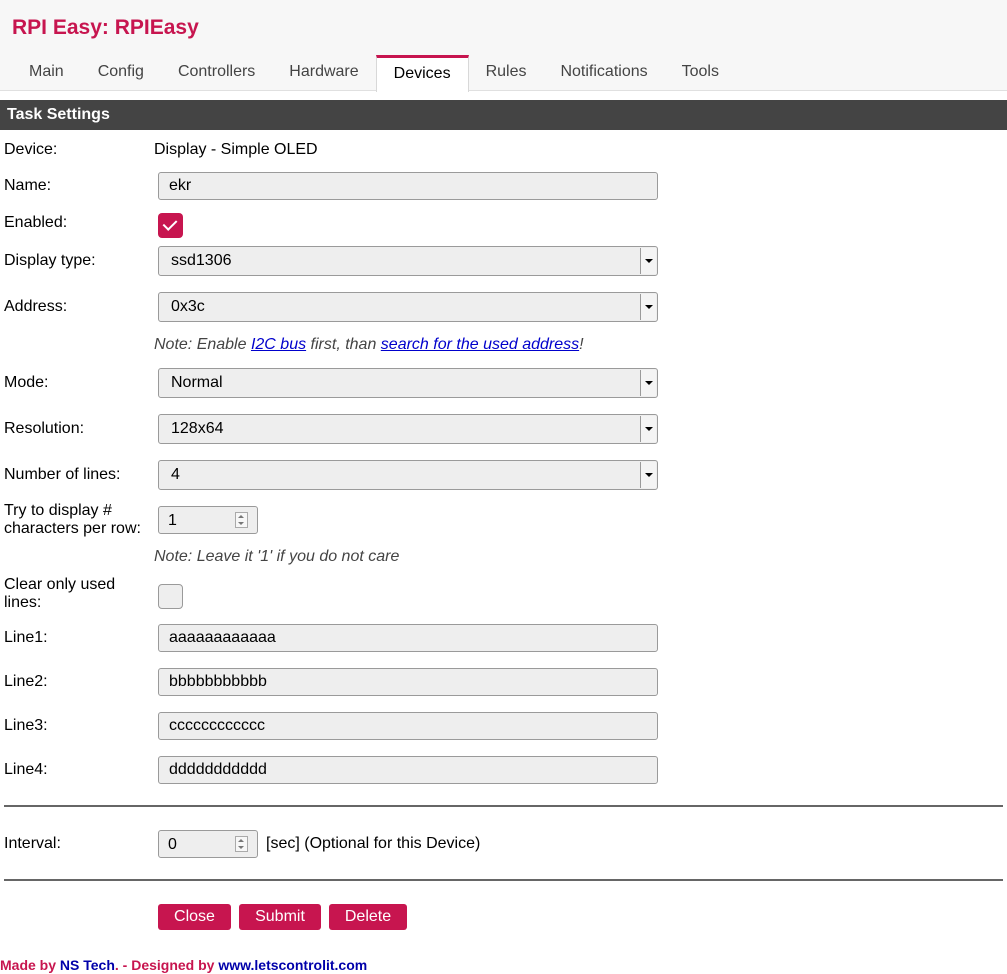 Image resolution: width=1007 pixels, height=974 pixels. What do you see at coordinates (26, 769) in the screenshot?
I see `line4-label: Line4:` at bounding box center [26, 769].